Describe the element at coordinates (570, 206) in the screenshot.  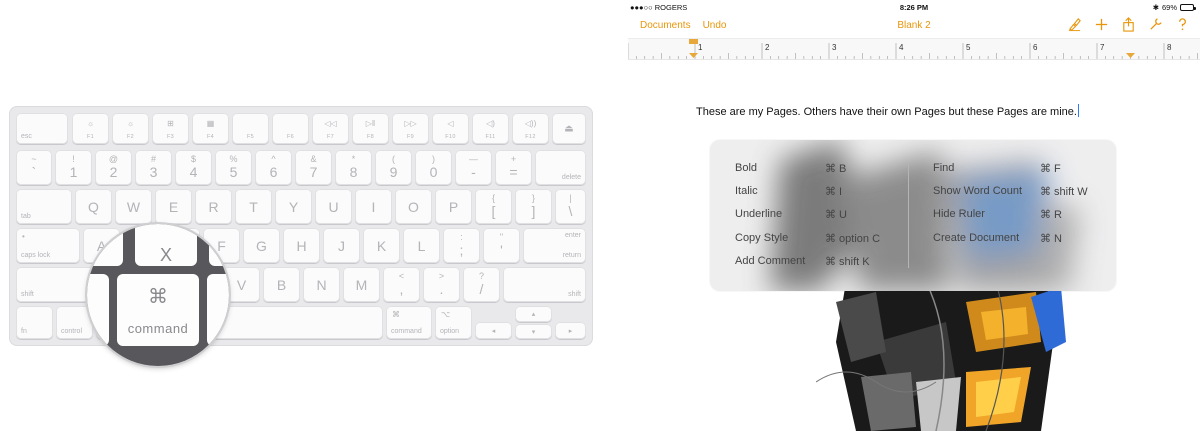
I see `key-backslash: | \` at that location.